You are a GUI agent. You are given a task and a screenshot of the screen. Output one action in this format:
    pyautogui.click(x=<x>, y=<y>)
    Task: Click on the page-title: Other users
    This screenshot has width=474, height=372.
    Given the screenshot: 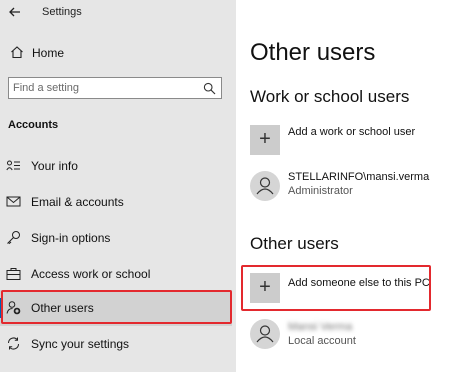 What is the action you would take?
    pyautogui.click(x=313, y=52)
    